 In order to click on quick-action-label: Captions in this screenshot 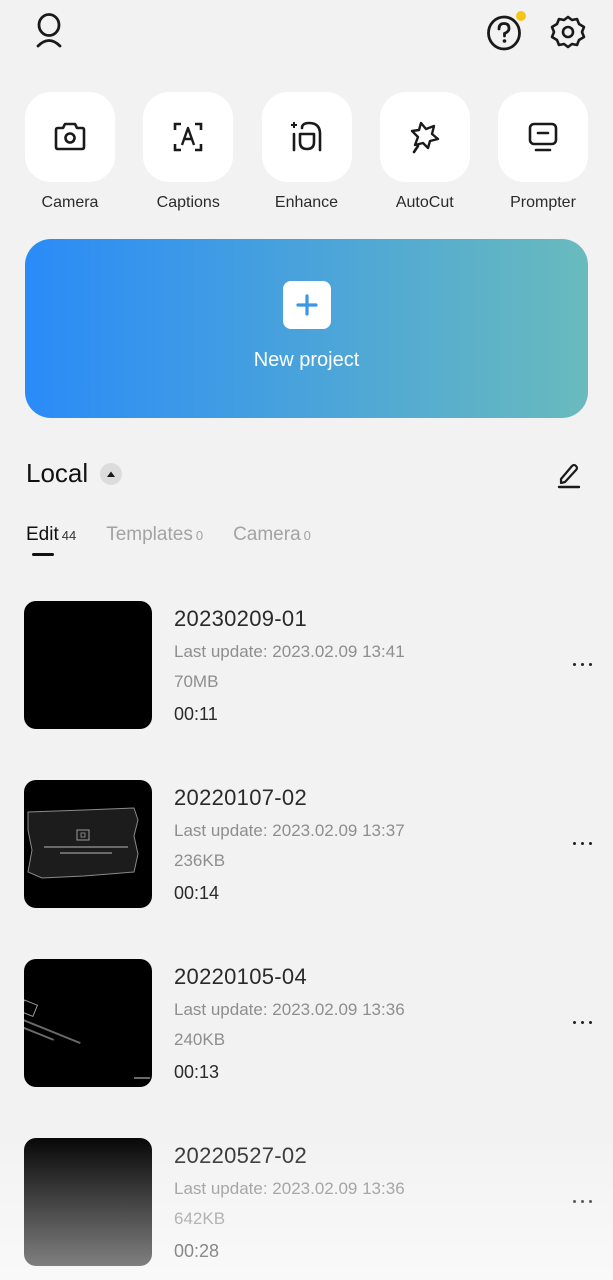, I will do `click(188, 202)`.